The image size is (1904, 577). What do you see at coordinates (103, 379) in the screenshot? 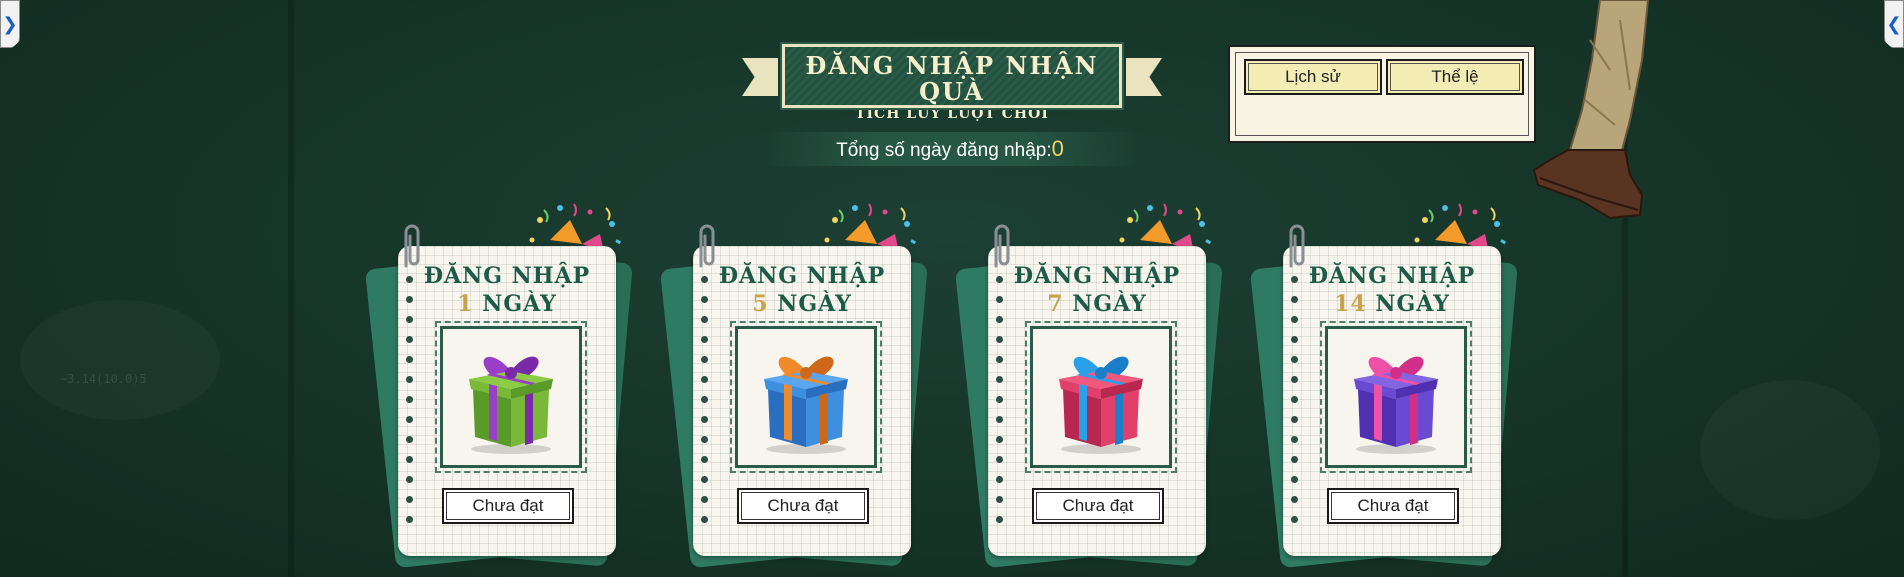
I see `chalk-scribble: −3.14(10.0)5` at bounding box center [103, 379].